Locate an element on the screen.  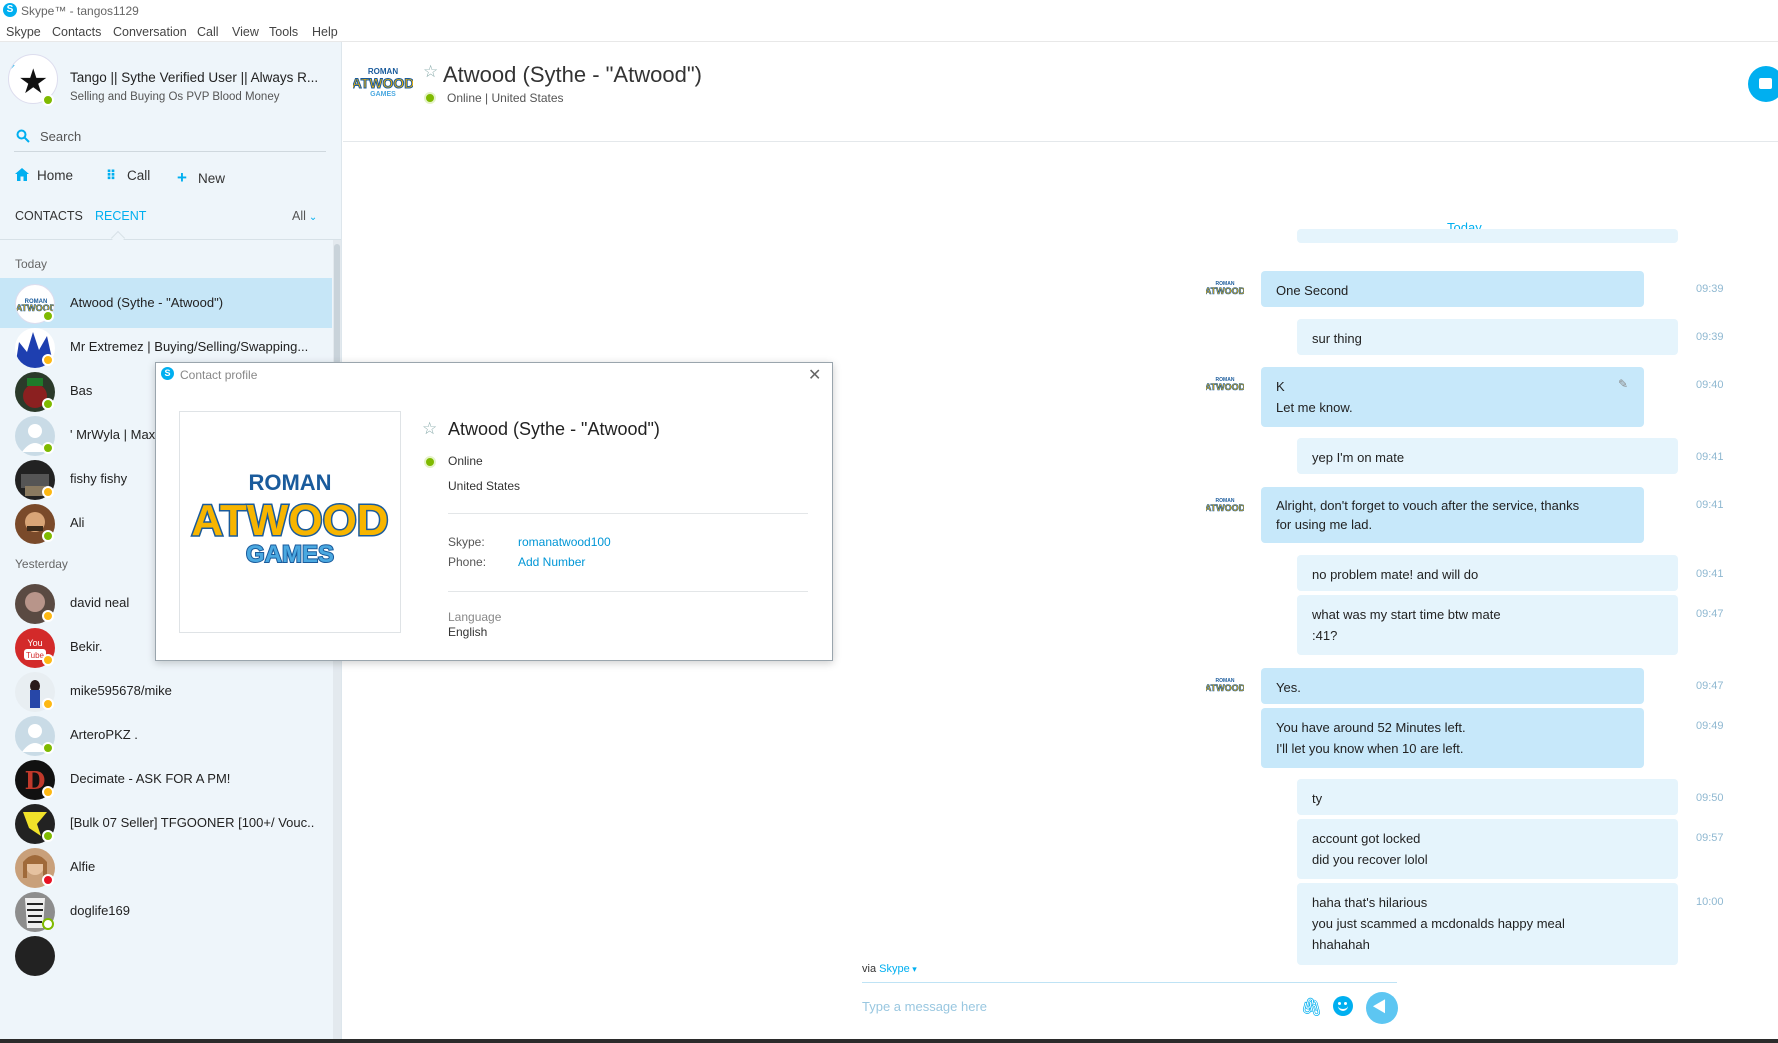
scrollbar-thumb is located at coordinates (337, 304).